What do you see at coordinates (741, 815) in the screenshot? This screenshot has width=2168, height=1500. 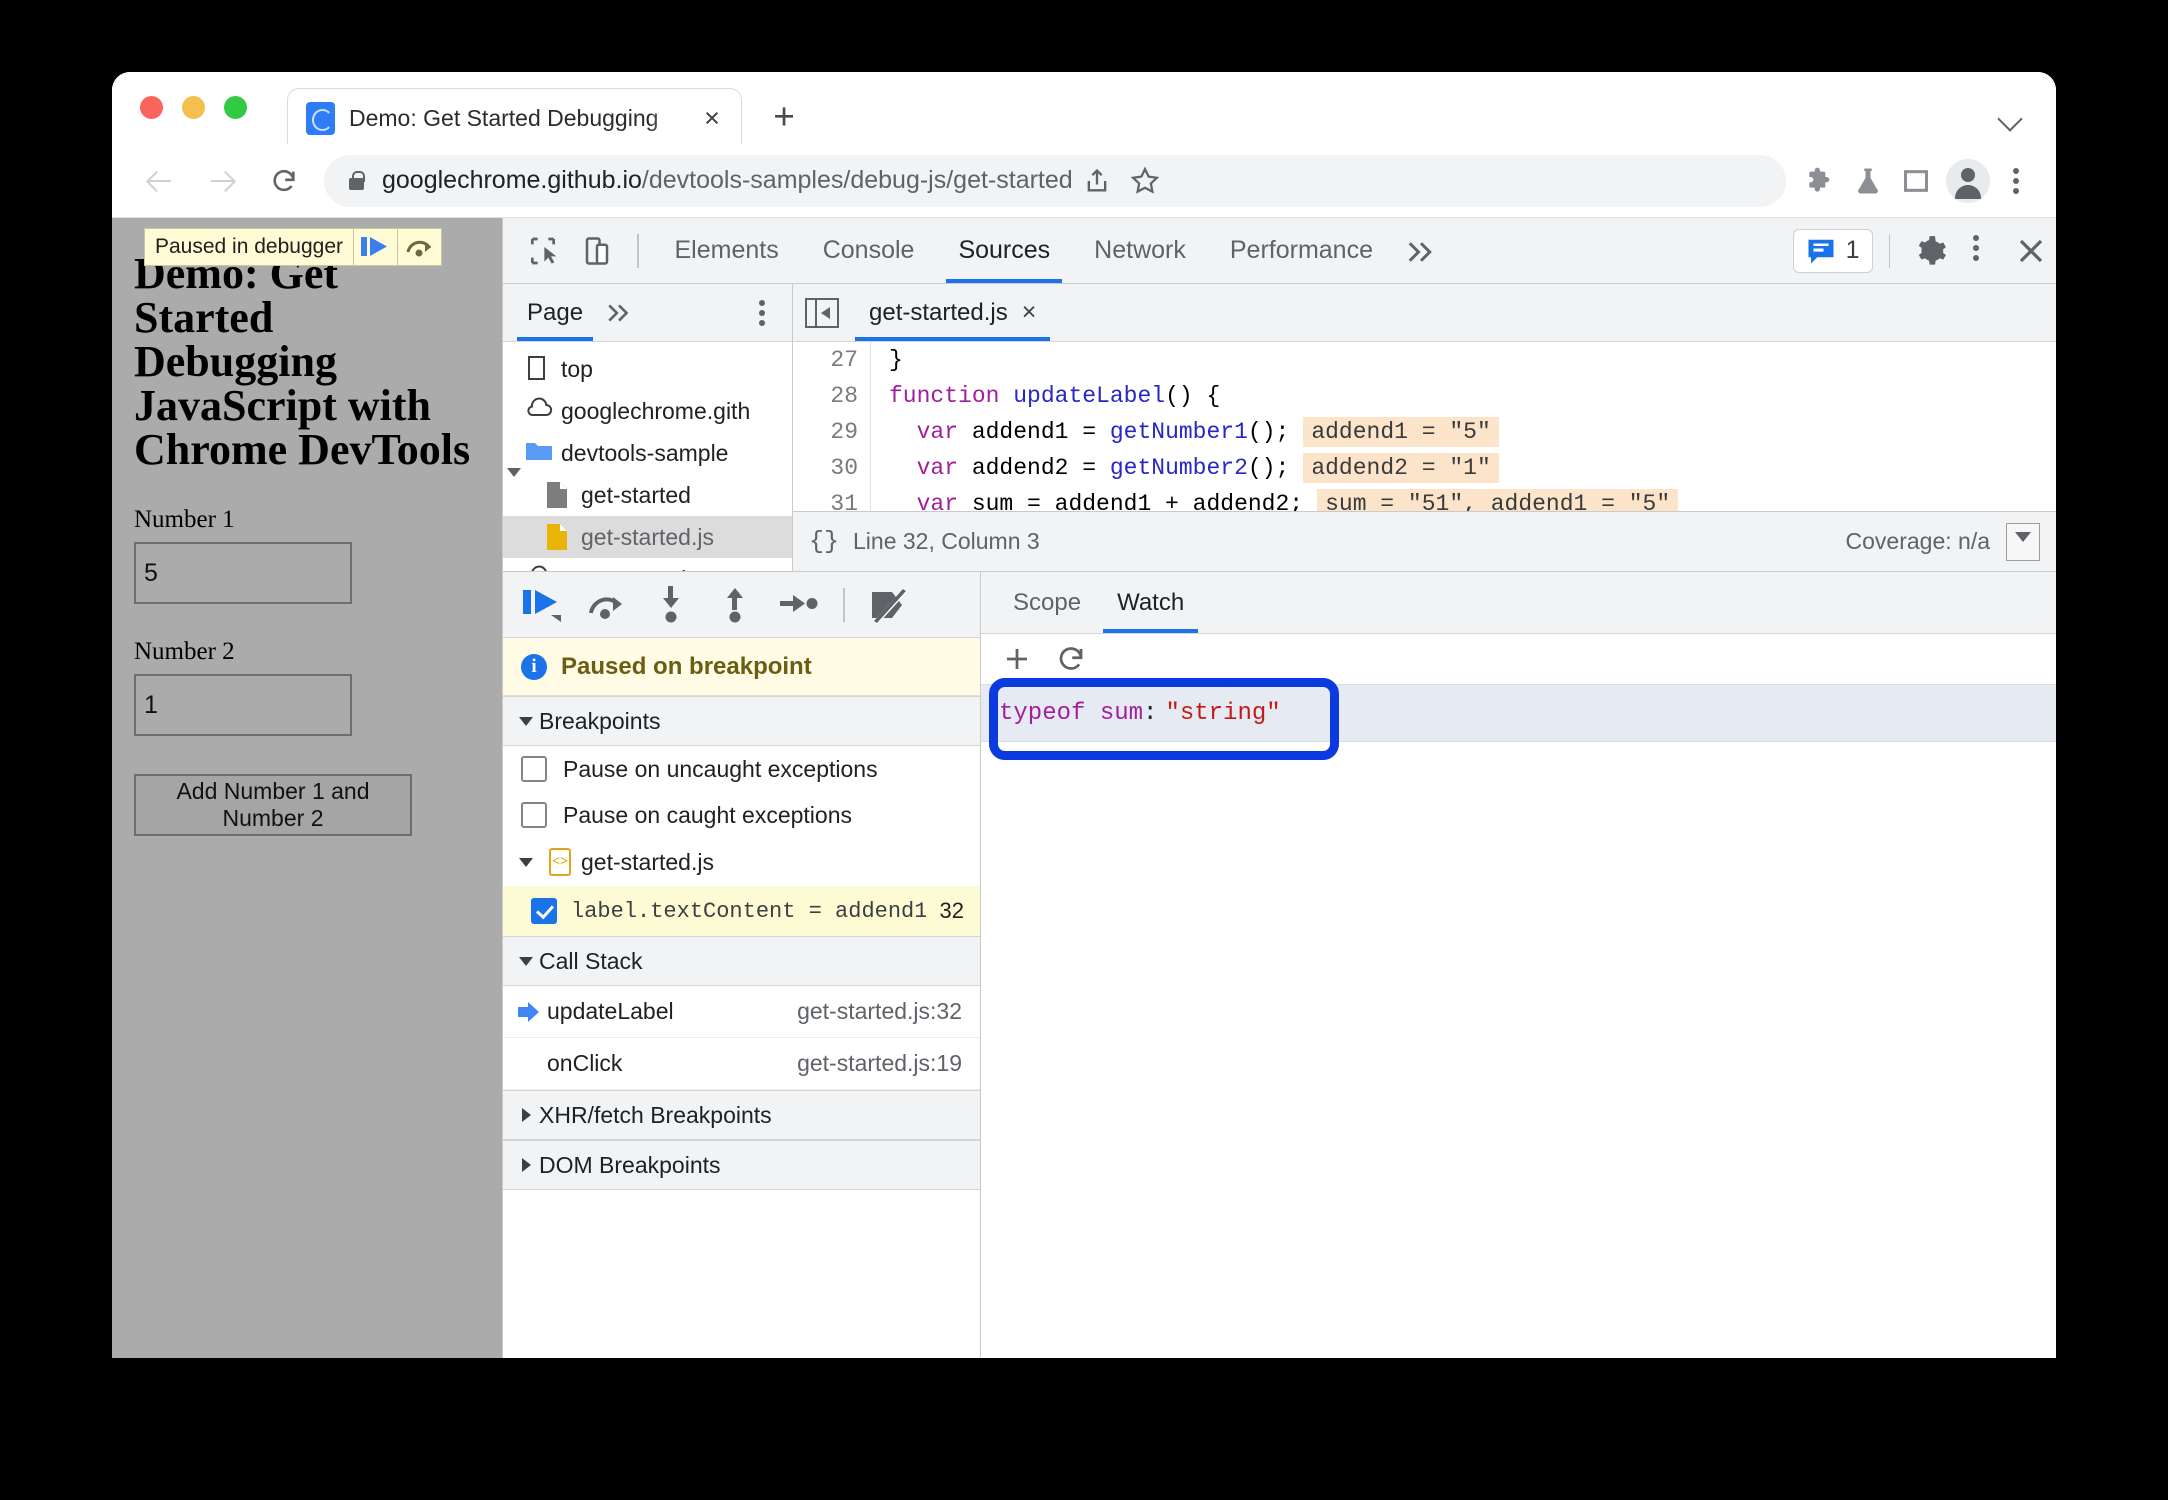 I see `pause-caught-exceptions-row: Pause on caught exceptions` at bounding box center [741, 815].